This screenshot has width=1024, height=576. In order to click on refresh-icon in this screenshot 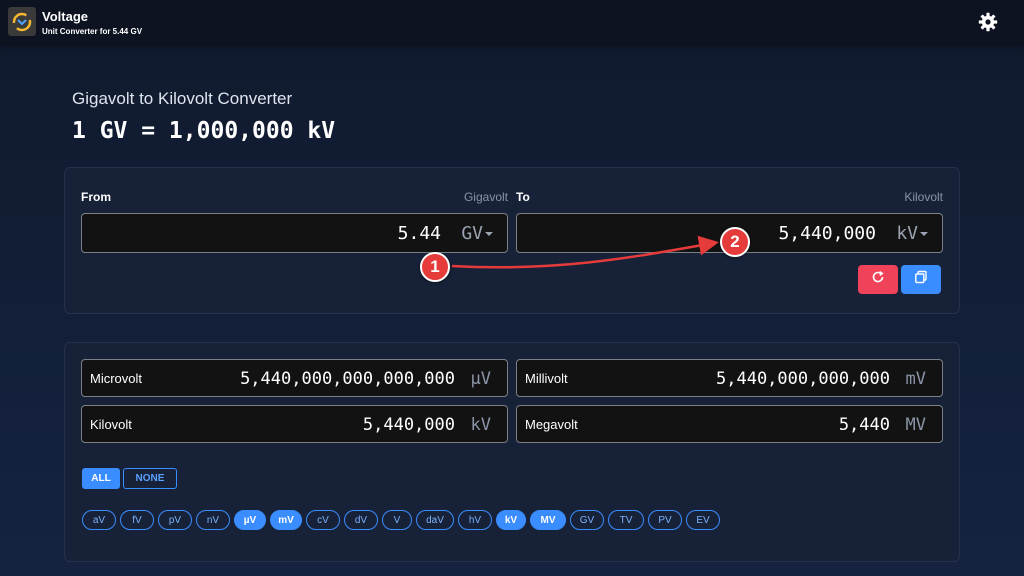, I will do `click(878, 279)`.